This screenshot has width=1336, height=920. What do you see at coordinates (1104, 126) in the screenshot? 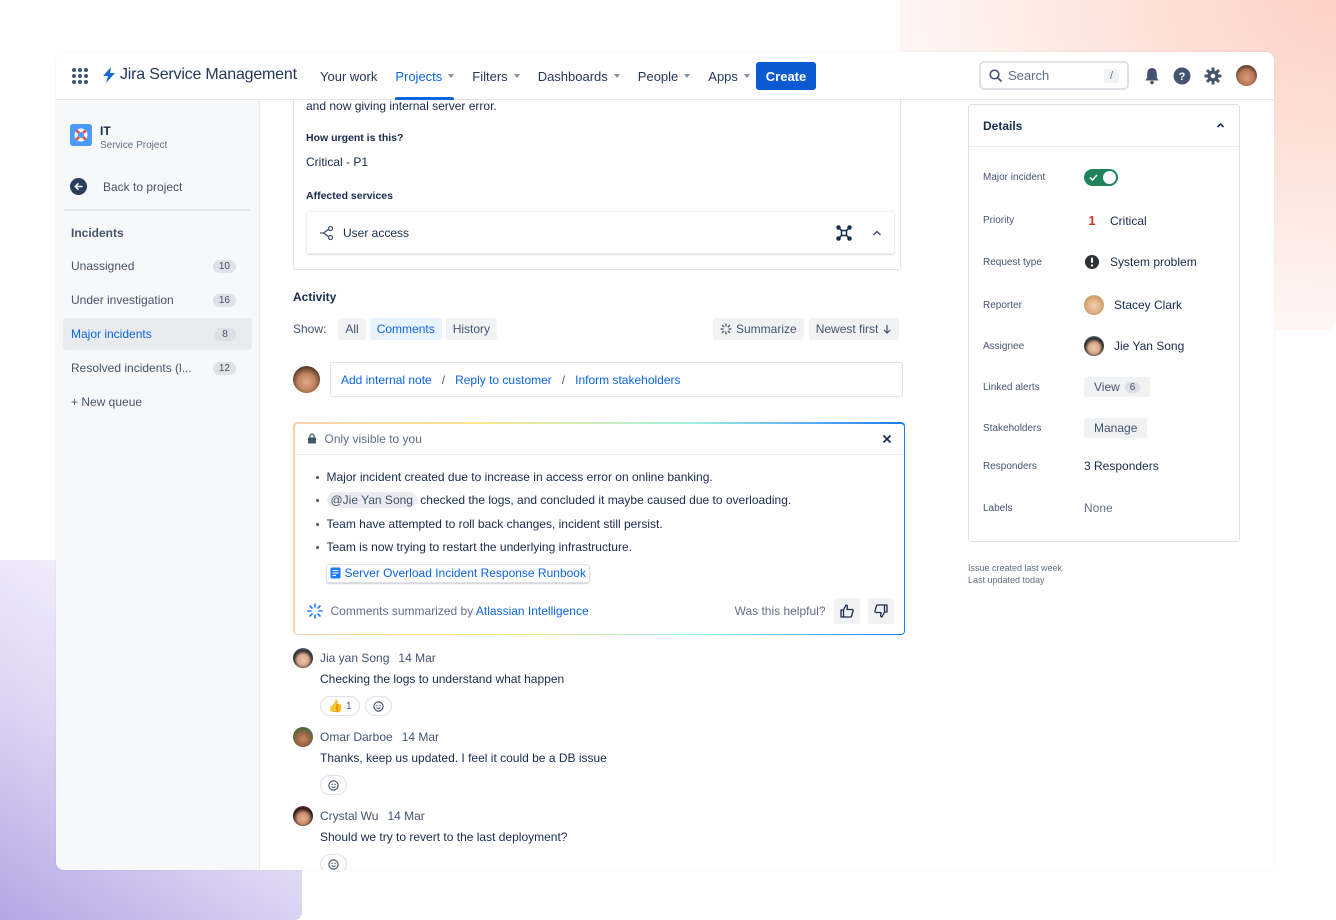
I see `details-header: Details` at bounding box center [1104, 126].